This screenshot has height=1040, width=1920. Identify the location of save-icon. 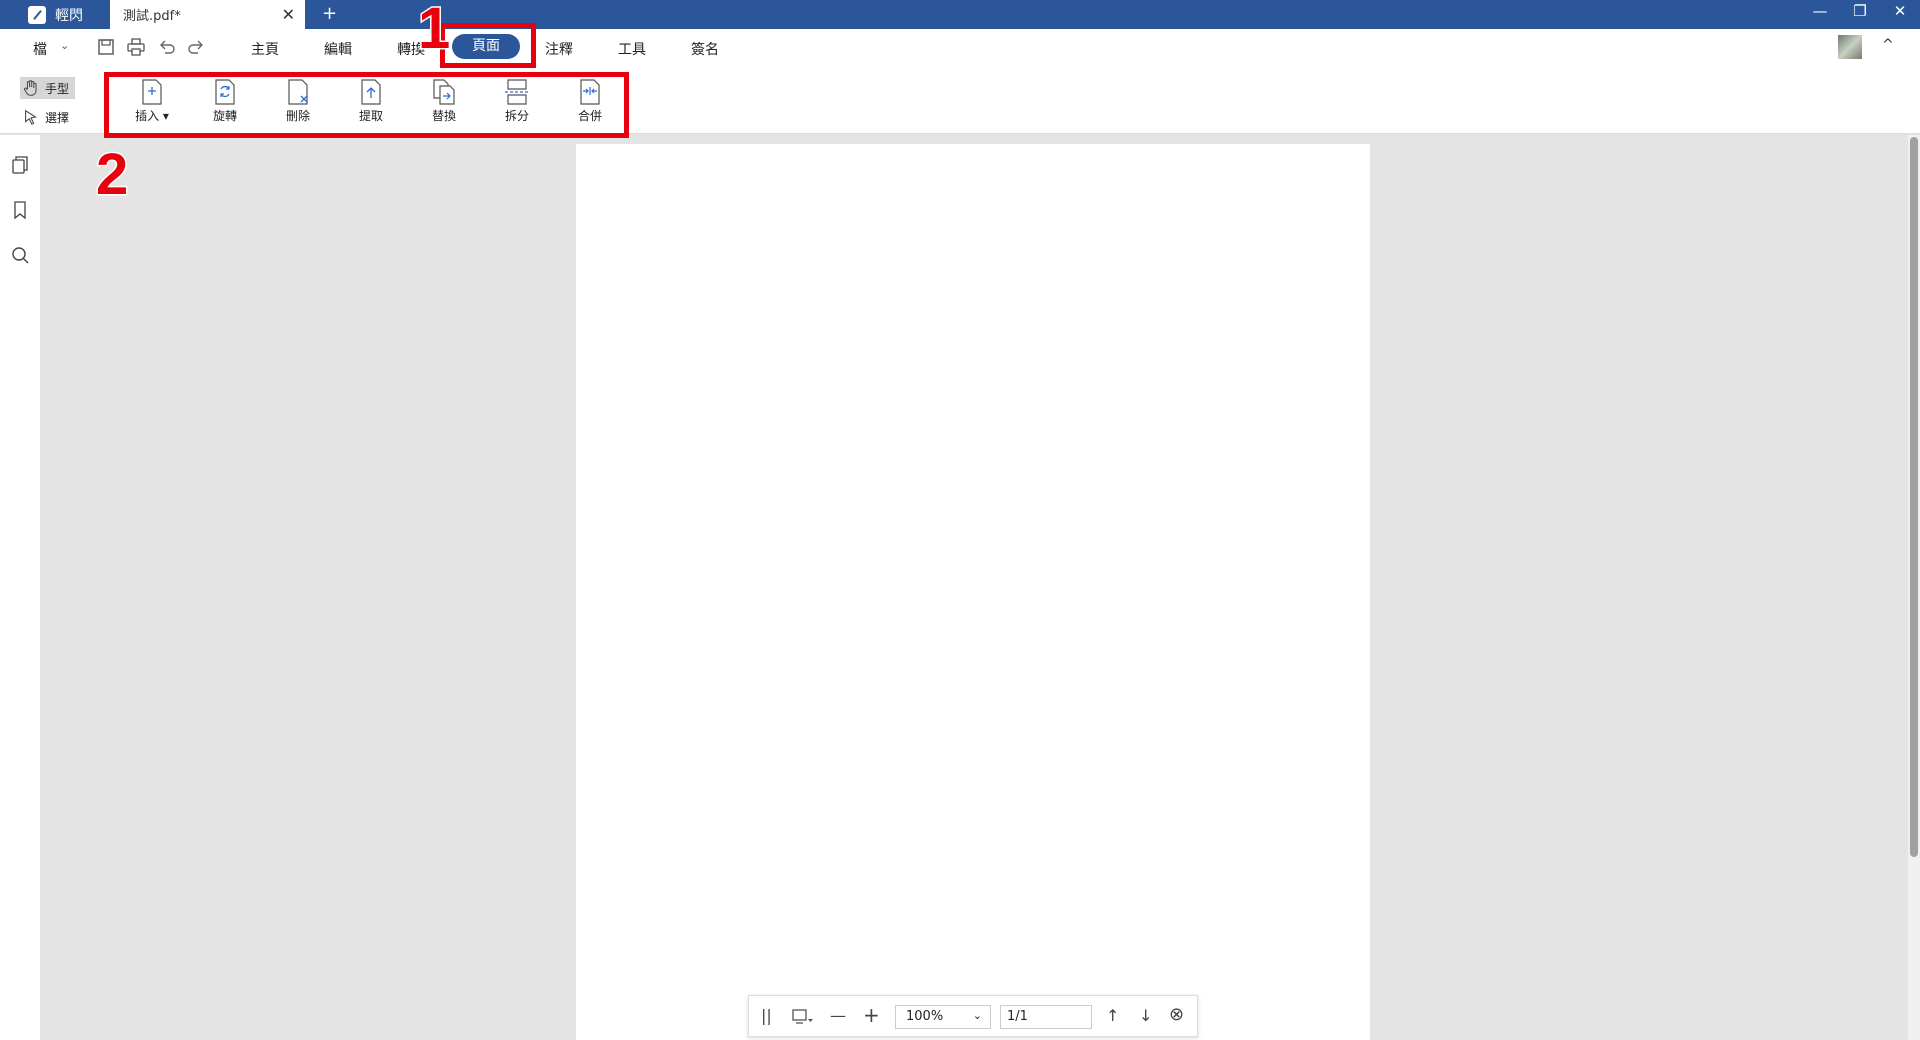
(106, 47).